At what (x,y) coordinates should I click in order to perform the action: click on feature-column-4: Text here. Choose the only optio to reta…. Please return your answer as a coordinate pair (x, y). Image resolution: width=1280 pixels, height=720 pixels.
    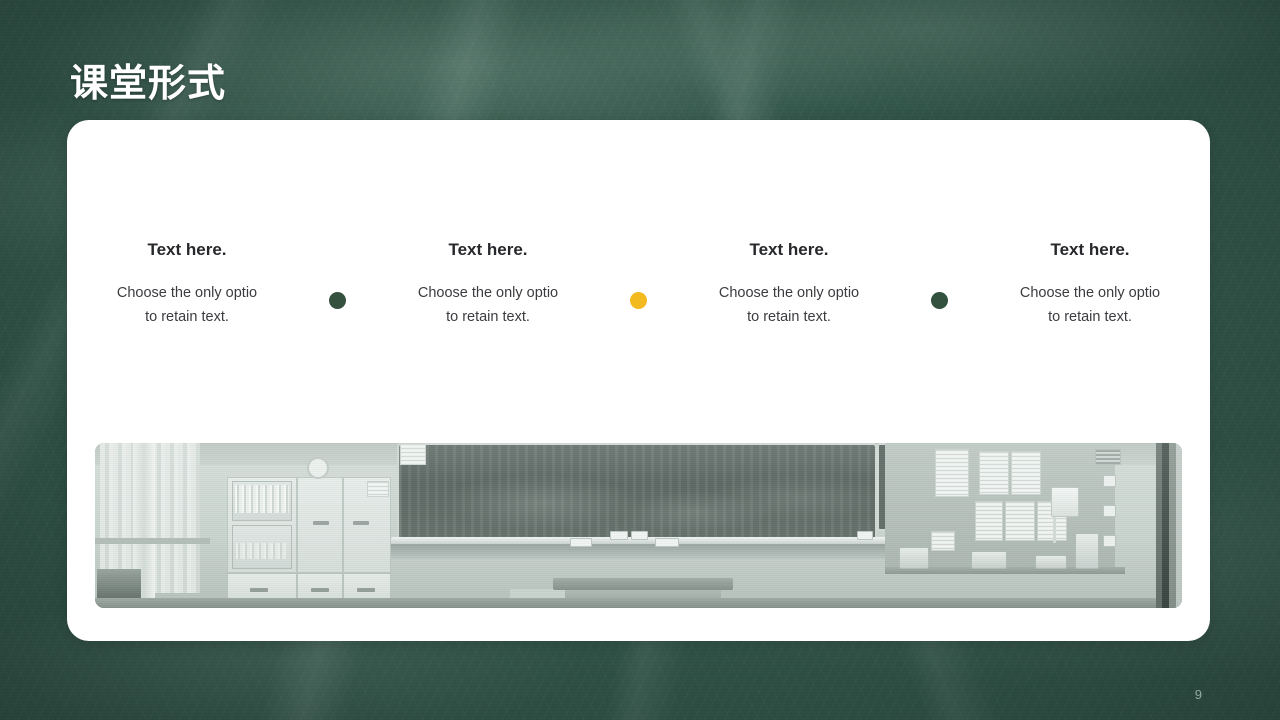
    Looking at the image, I should click on (1090, 285).